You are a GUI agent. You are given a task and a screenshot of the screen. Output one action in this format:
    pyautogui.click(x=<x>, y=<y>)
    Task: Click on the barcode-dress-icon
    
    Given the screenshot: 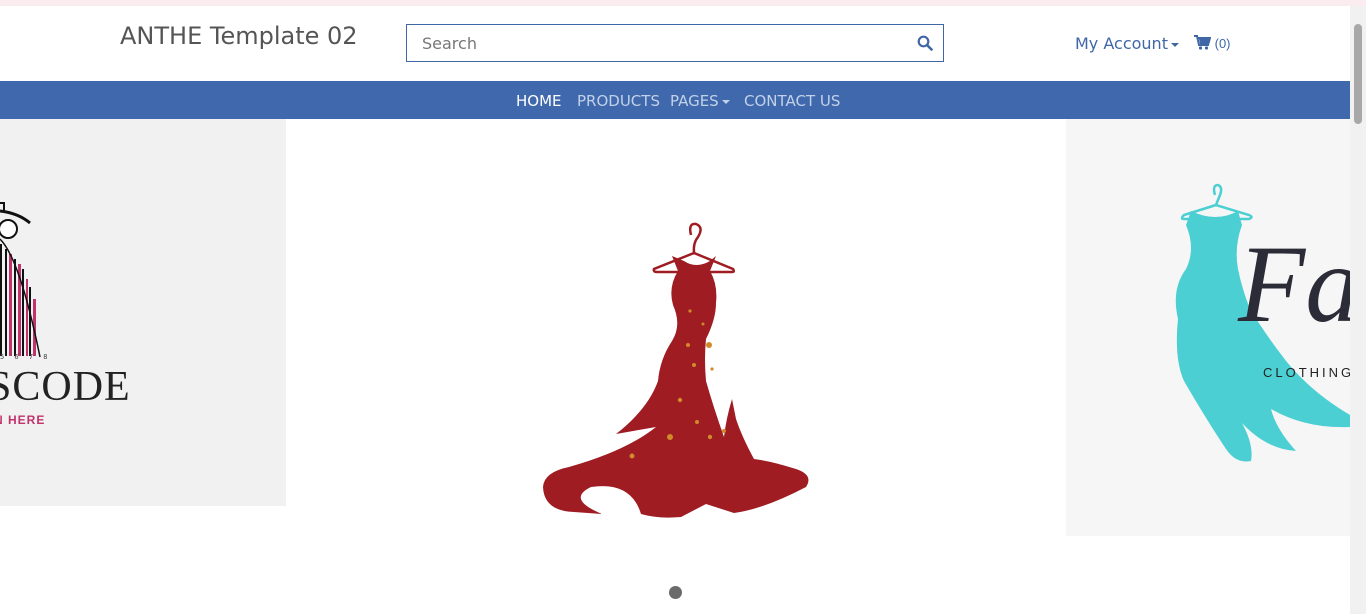 What is the action you would take?
    pyautogui.click(x=20, y=280)
    